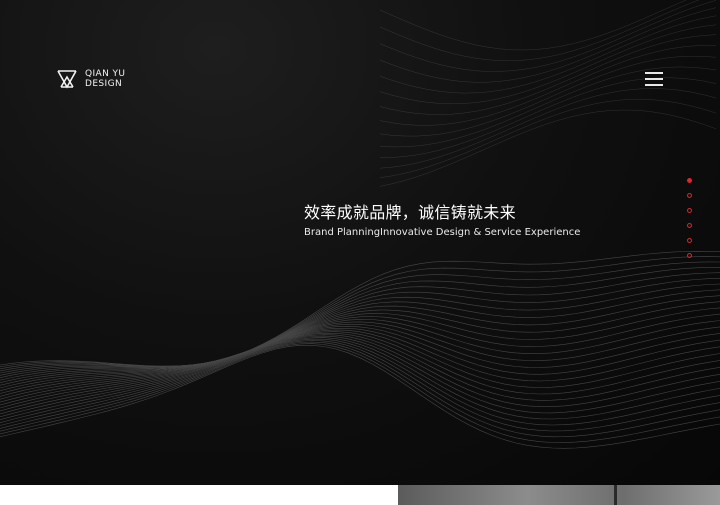 The image size is (720, 505). I want to click on photo-post, so click(615, 495).